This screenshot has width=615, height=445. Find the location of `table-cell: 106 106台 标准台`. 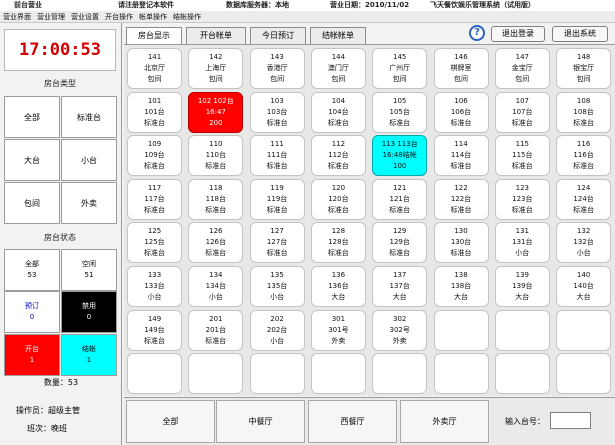

table-cell: 106 106台 标准台 is located at coordinates (461, 112).